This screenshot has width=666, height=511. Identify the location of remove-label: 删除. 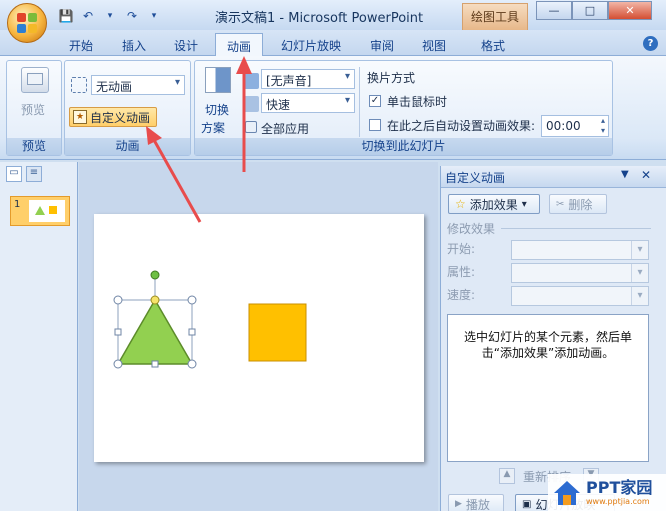
(580, 204).